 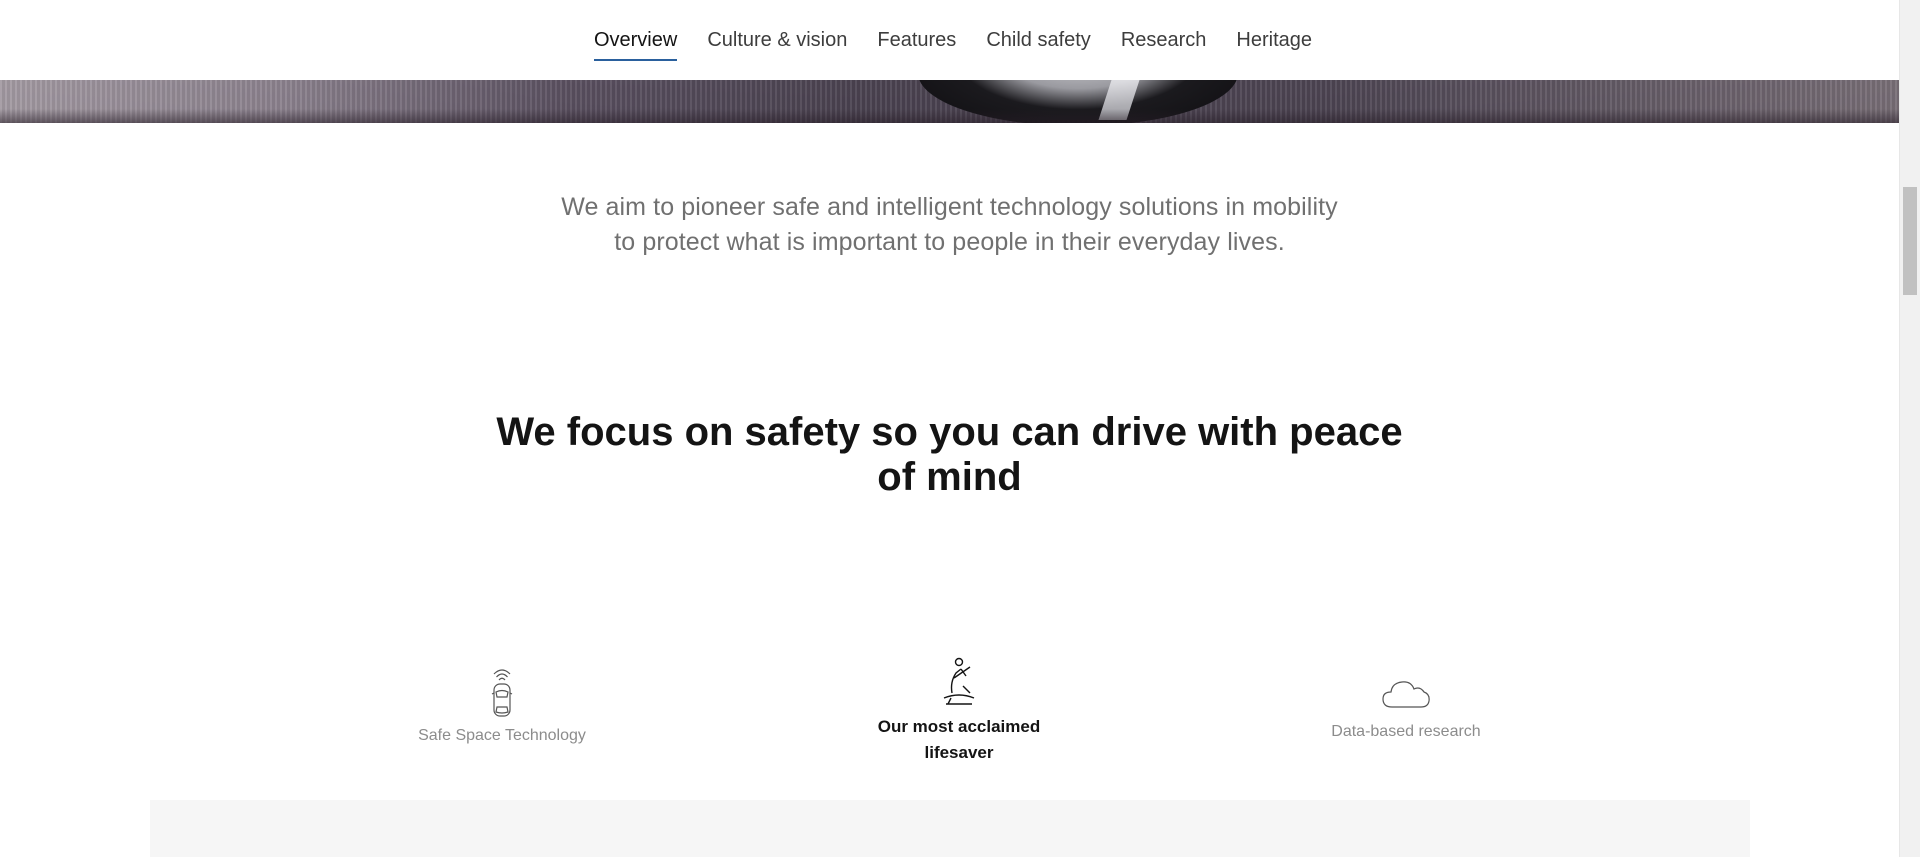 I want to click on page-scrollbar, so click(x=1909, y=428).